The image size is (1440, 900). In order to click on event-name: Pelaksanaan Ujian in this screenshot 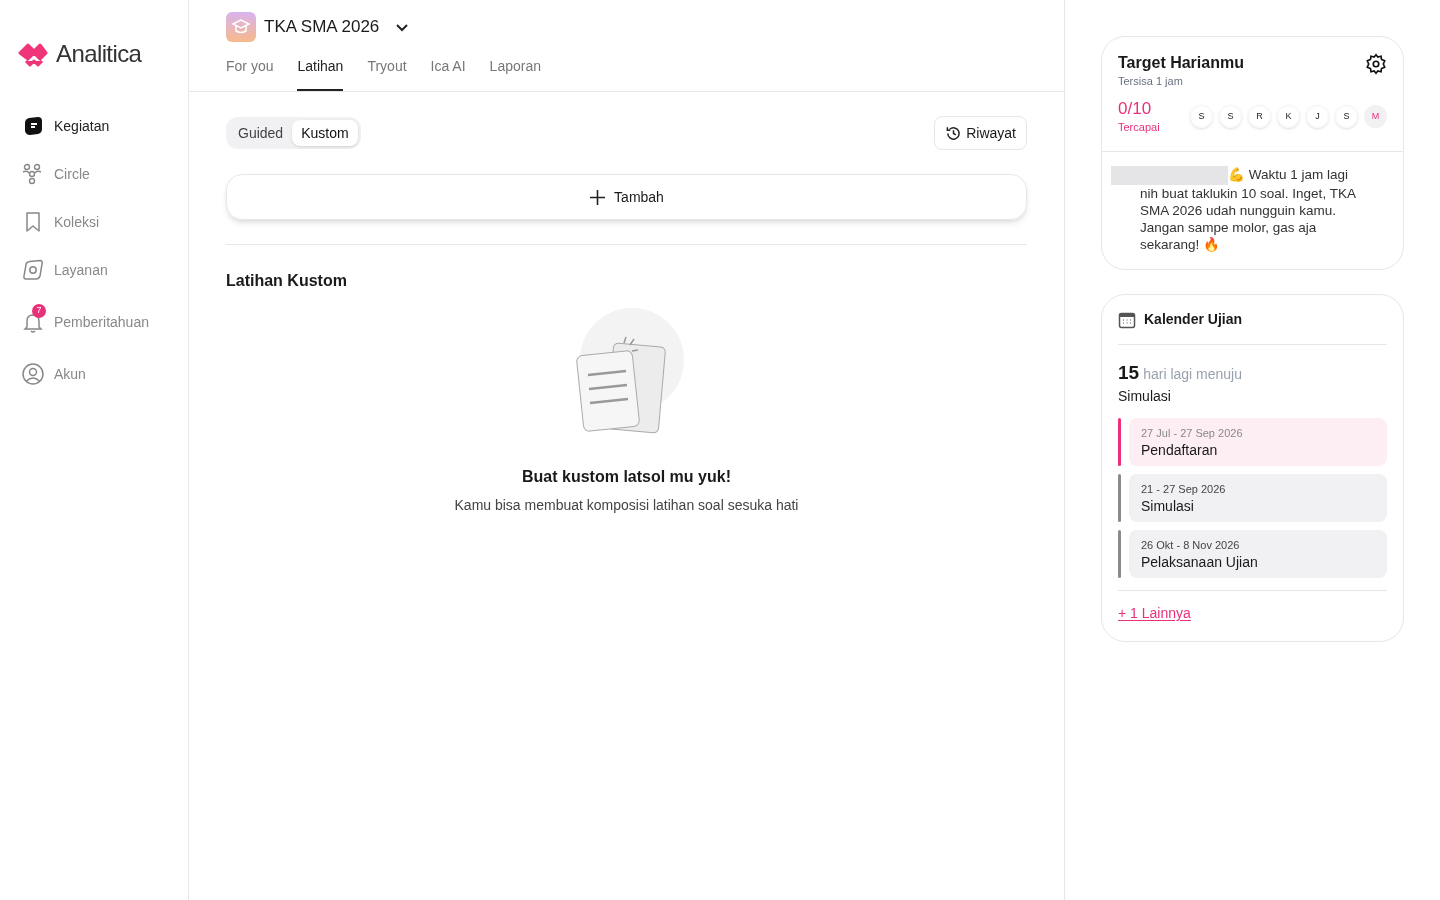, I will do `click(1200, 562)`.